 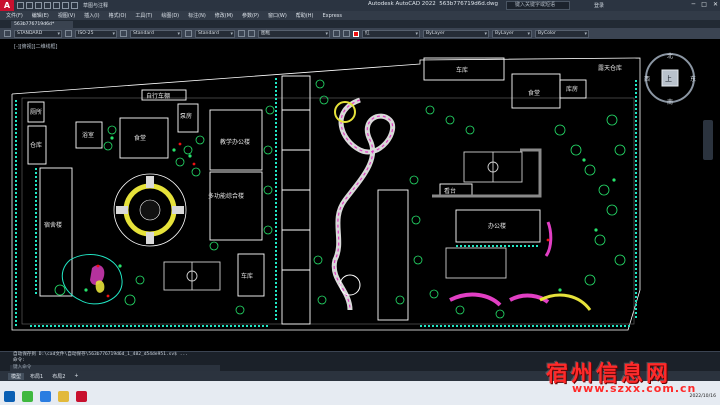 What do you see at coordinates (100, 286) in the screenshot?
I see `garden-blob-yellow` at bounding box center [100, 286].